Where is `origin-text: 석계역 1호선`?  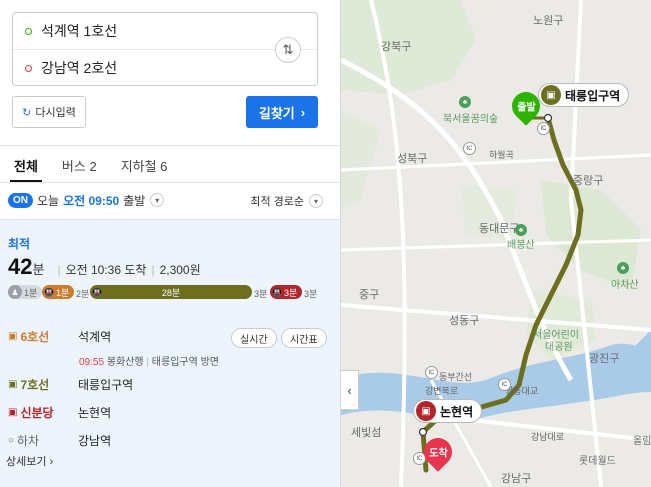
origin-text: 석계역 1호선 is located at coordinates (79, 31).